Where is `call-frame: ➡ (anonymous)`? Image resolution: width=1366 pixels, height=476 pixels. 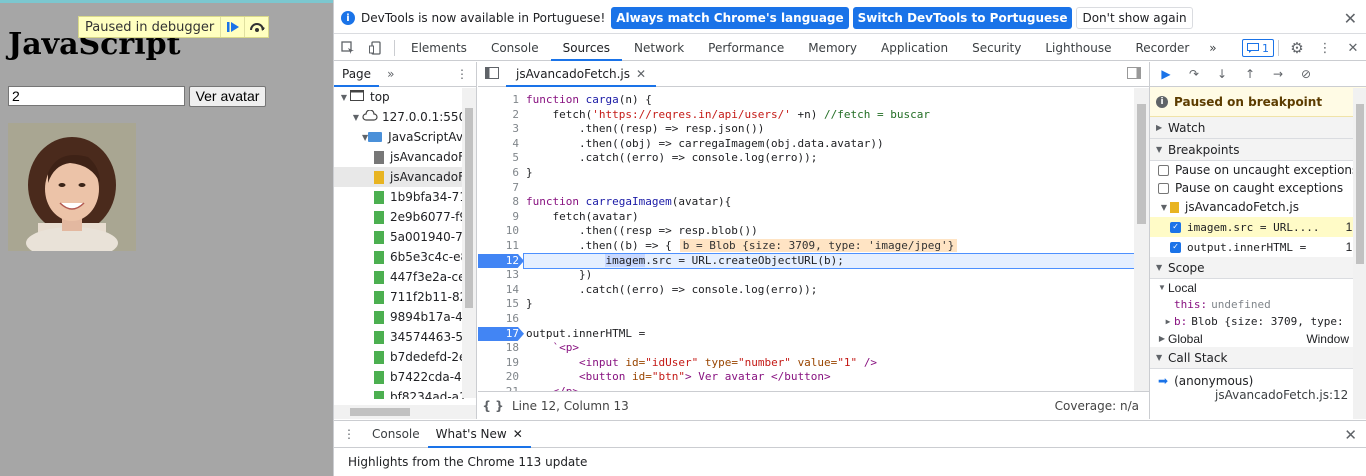
call-frame: ➡ (anonymous) is located at coordinates (1258, 380).